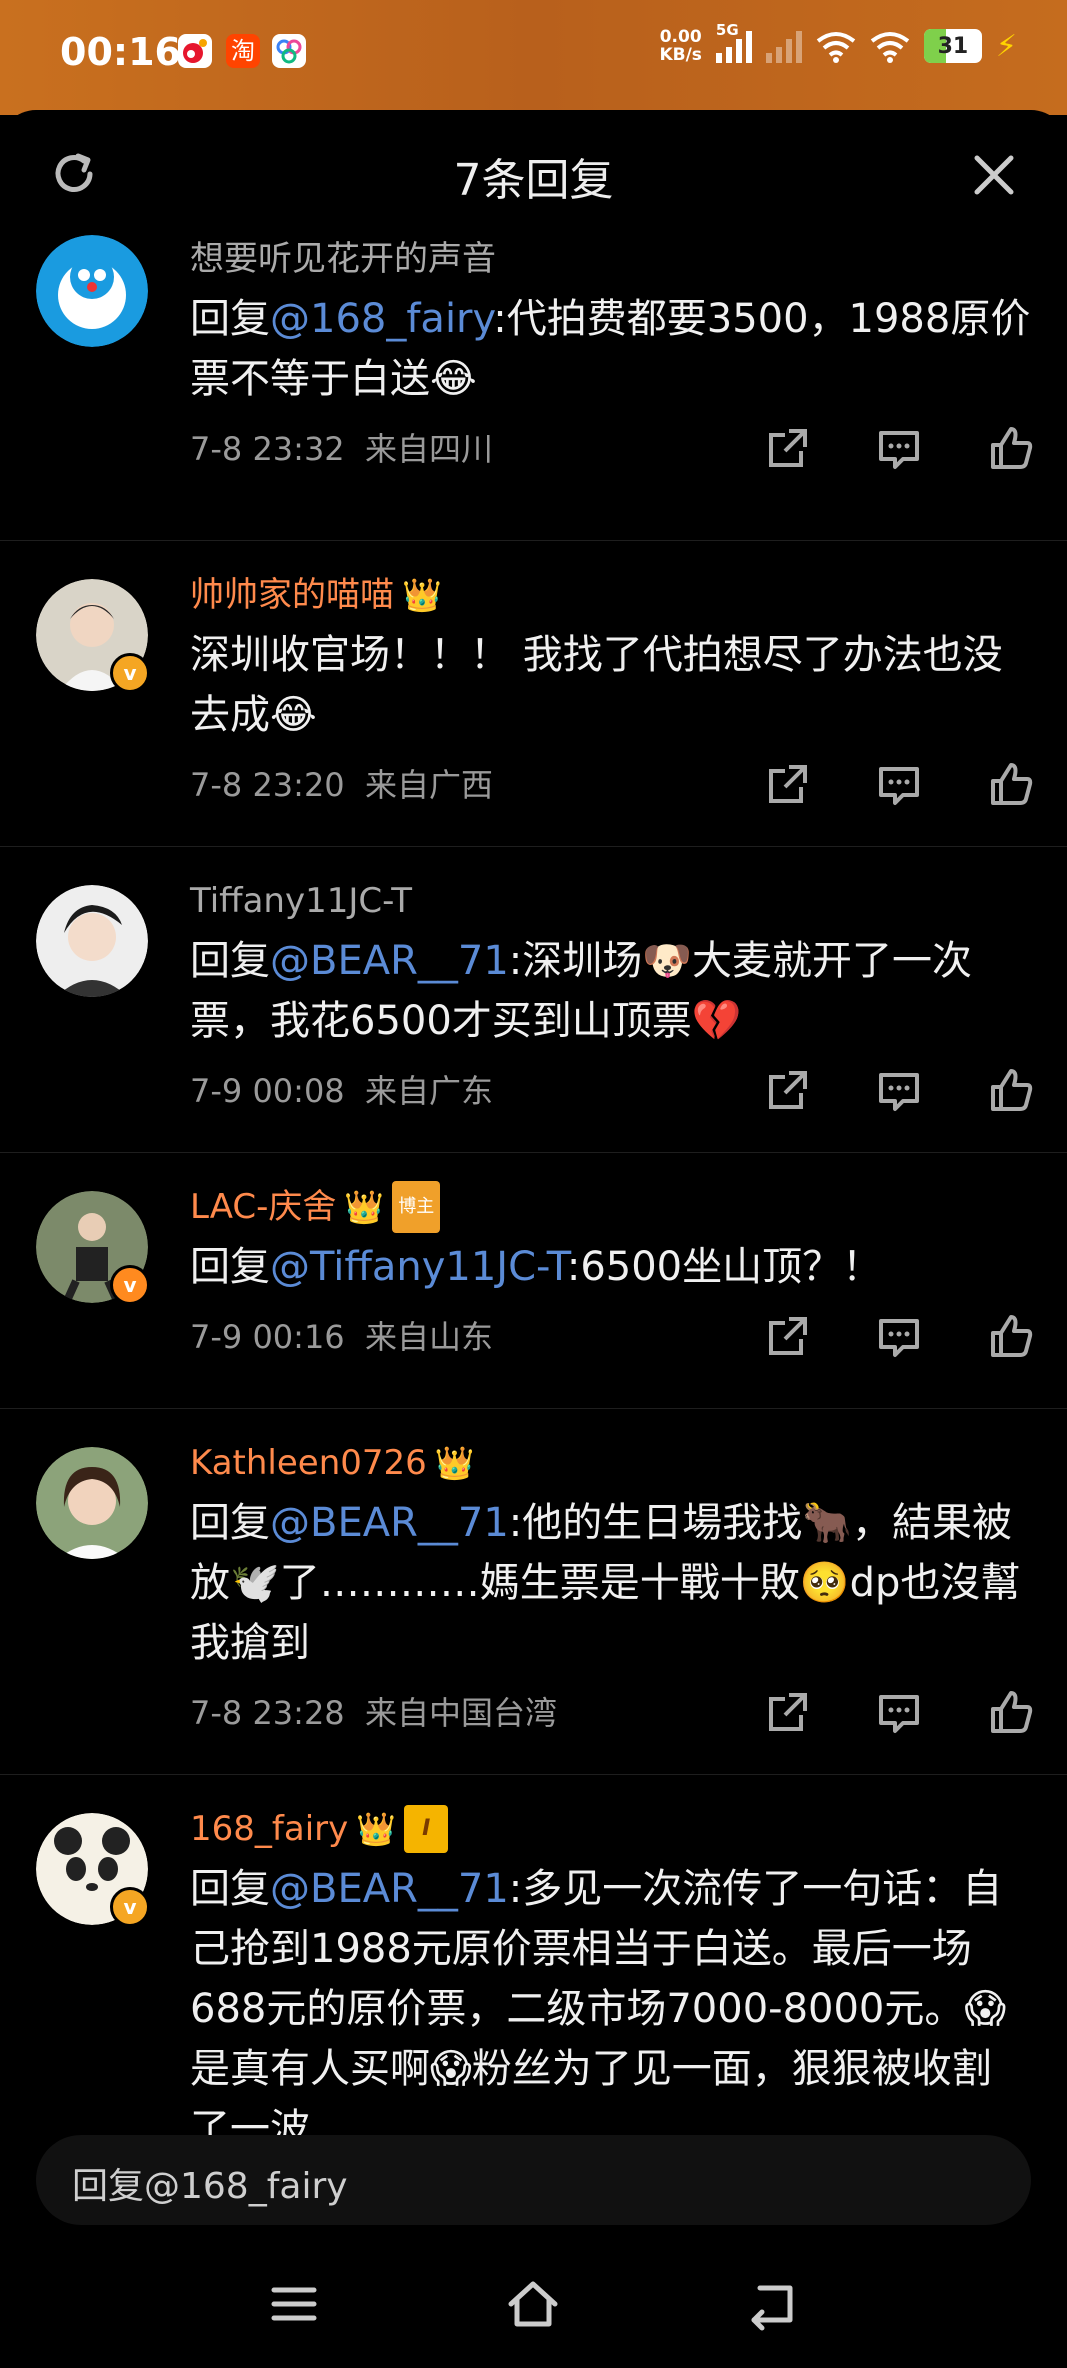 The width and height of the screenshot is (1067, 2368). What do you see at coordinates (610, 259) in the screenshot?
I see `comment-author: 想要听见花开的声音` at bounding box center [610, 259].